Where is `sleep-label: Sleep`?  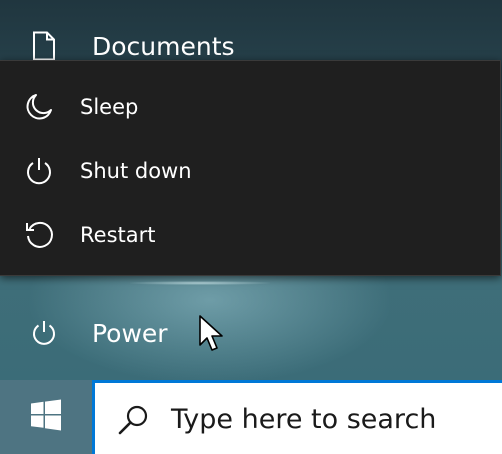
sleep-label: Sleep is located at coordinates (109, 107).